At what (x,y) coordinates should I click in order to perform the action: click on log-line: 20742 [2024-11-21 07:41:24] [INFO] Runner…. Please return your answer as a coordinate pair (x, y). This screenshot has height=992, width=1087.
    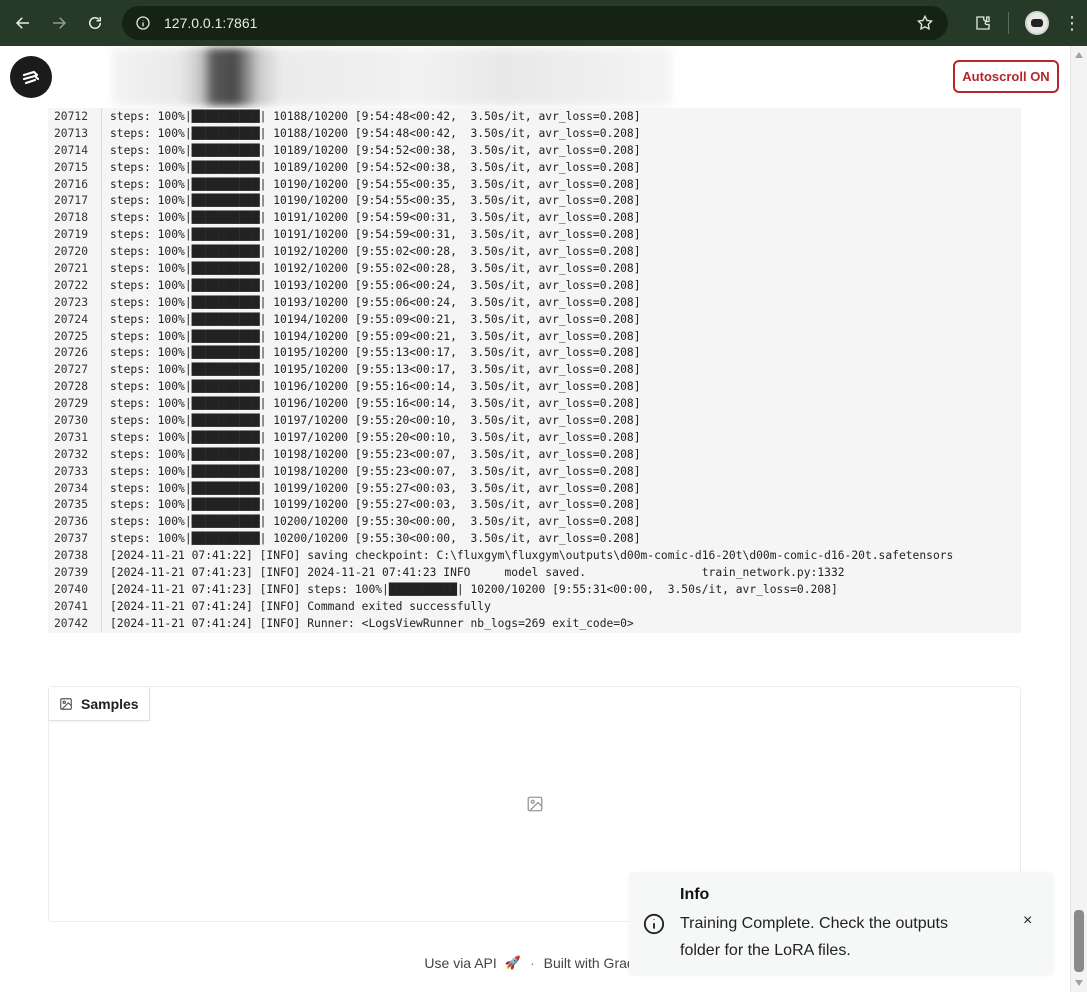
    Looking at the image, I should click on (534, 623).